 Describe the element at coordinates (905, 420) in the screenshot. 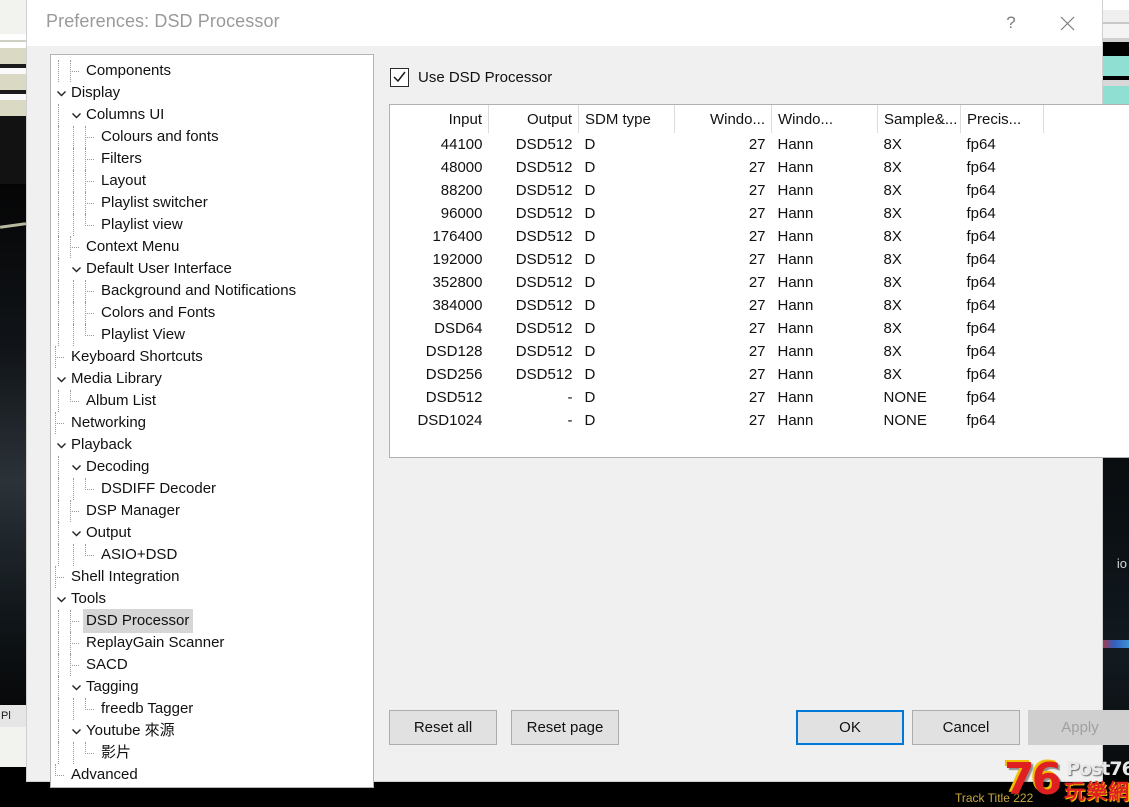

I see `cell-sample: NONE` at that location.